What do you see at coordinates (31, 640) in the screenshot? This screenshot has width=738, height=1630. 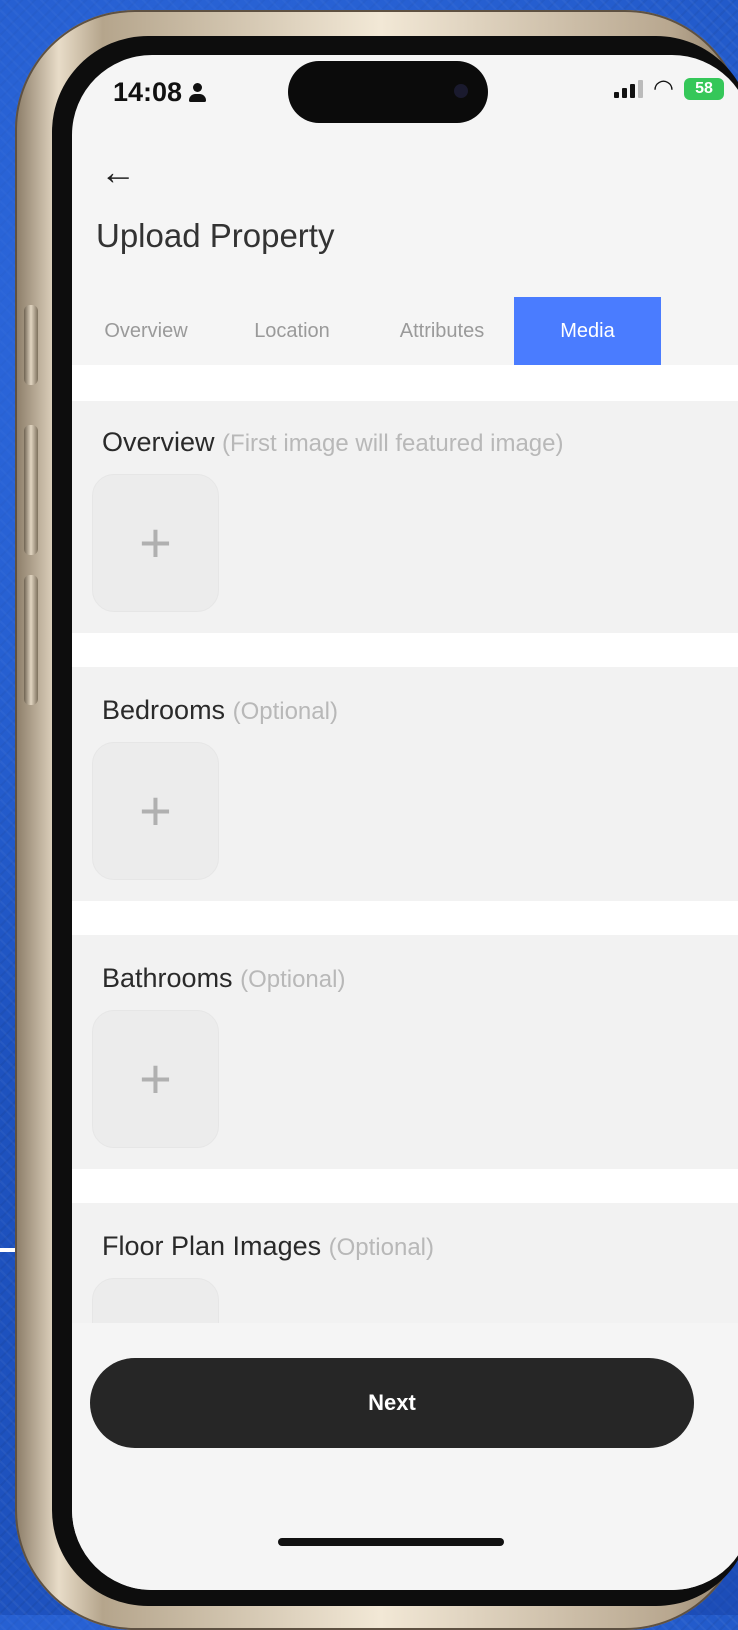 I see `volume-down-button` at bounding box center [31, 640].